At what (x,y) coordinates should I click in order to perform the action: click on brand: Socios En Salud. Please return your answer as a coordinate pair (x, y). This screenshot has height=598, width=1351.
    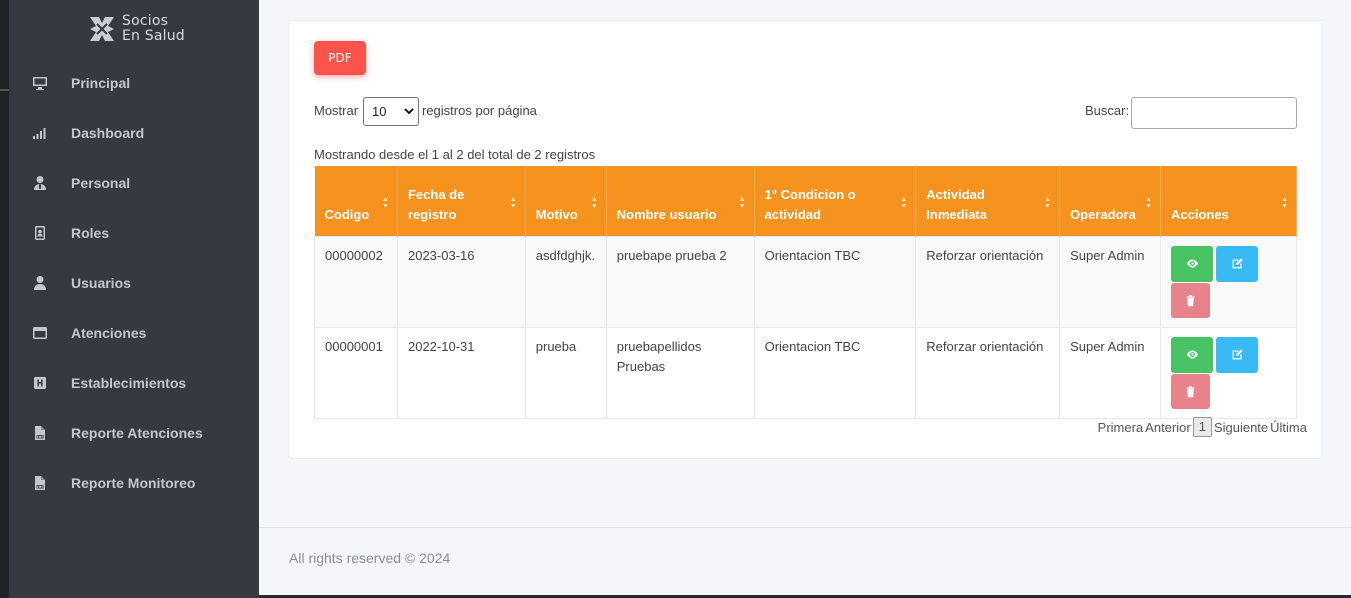
    Looking at the image, I should click on (148, 29).